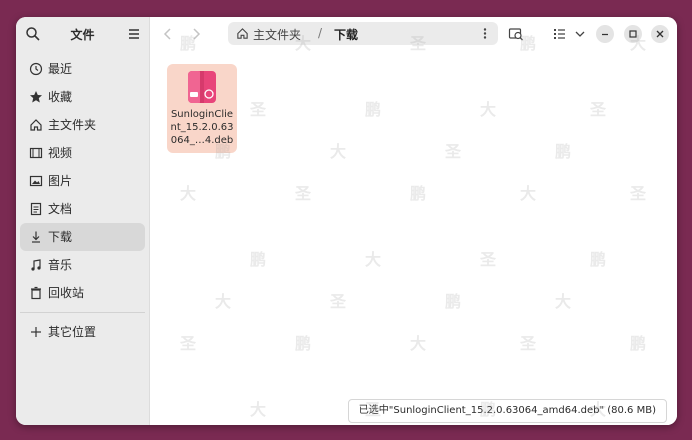  I want to click on download-icon, so click(36, 237).